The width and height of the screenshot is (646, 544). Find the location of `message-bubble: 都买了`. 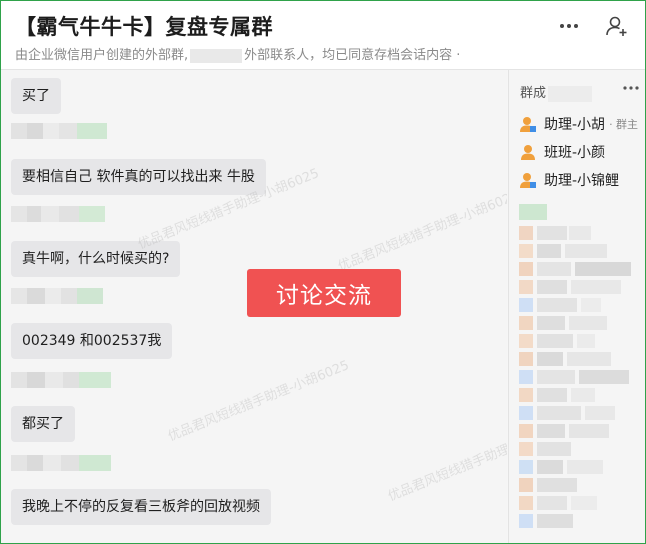

message-bubble: 都买了 is located at coordinates (43, 424).